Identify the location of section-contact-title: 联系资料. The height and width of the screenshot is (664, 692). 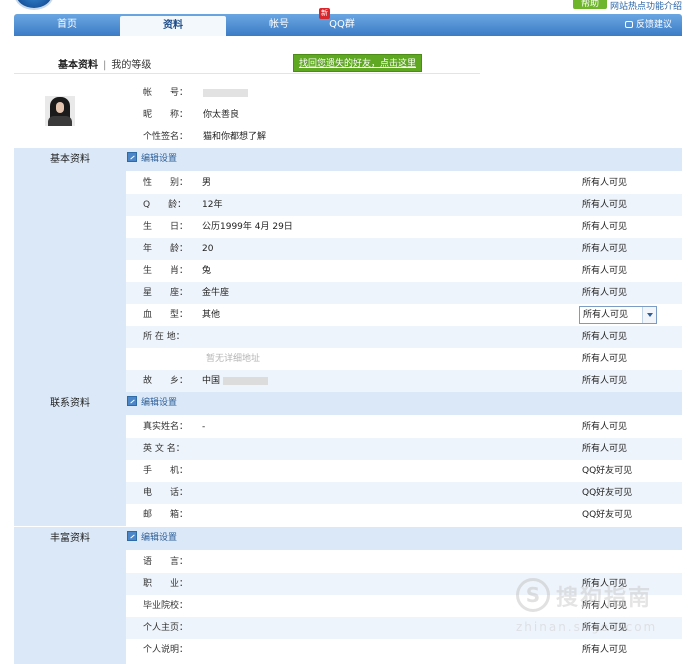
(70, 403).